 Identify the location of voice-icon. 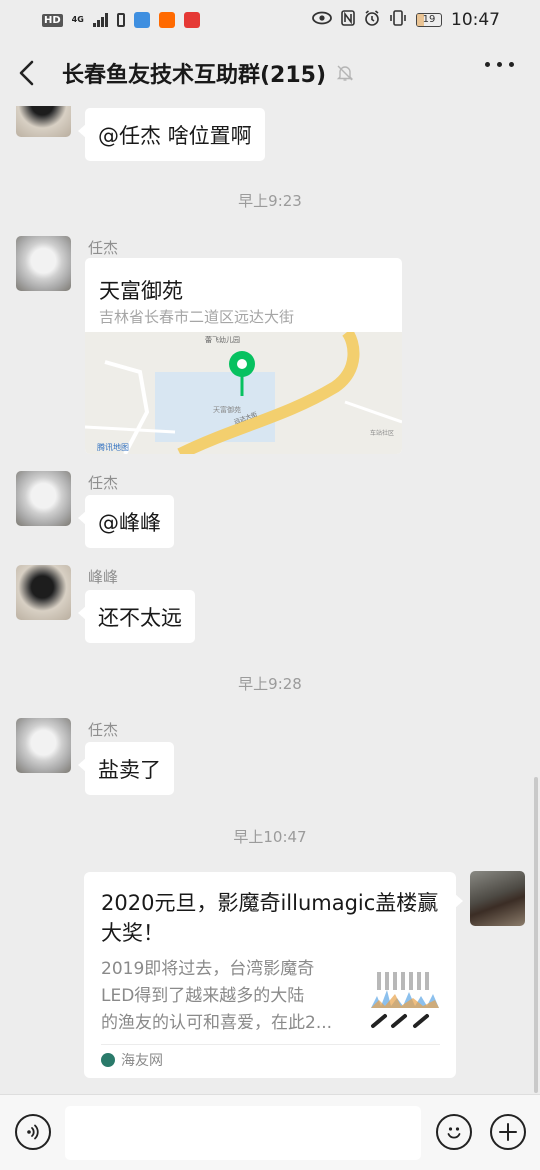
(33, 1132).